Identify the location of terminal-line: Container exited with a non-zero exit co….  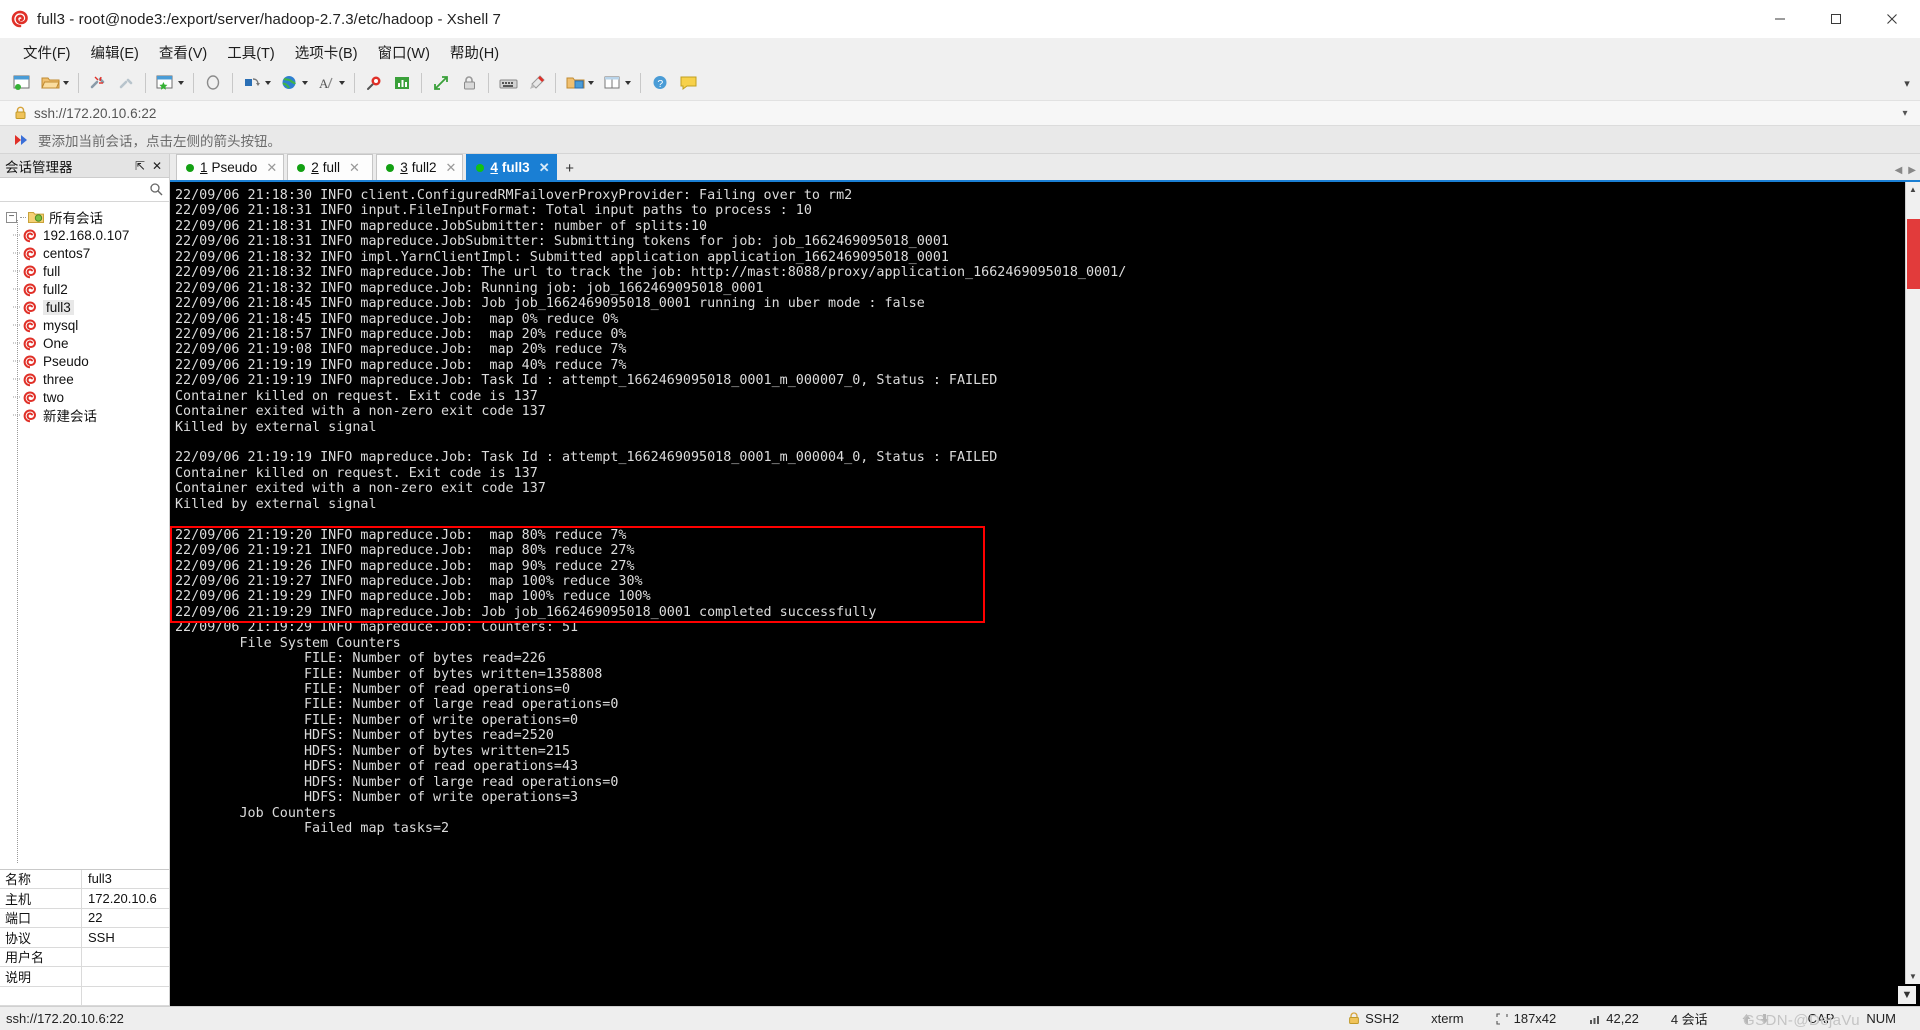
(360, 412).